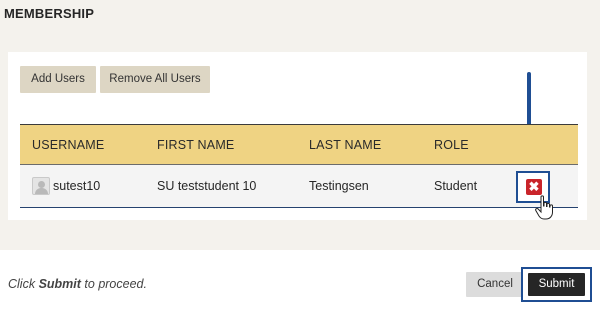  I want to click on instruction-prefix: Click, so click(22, 284).